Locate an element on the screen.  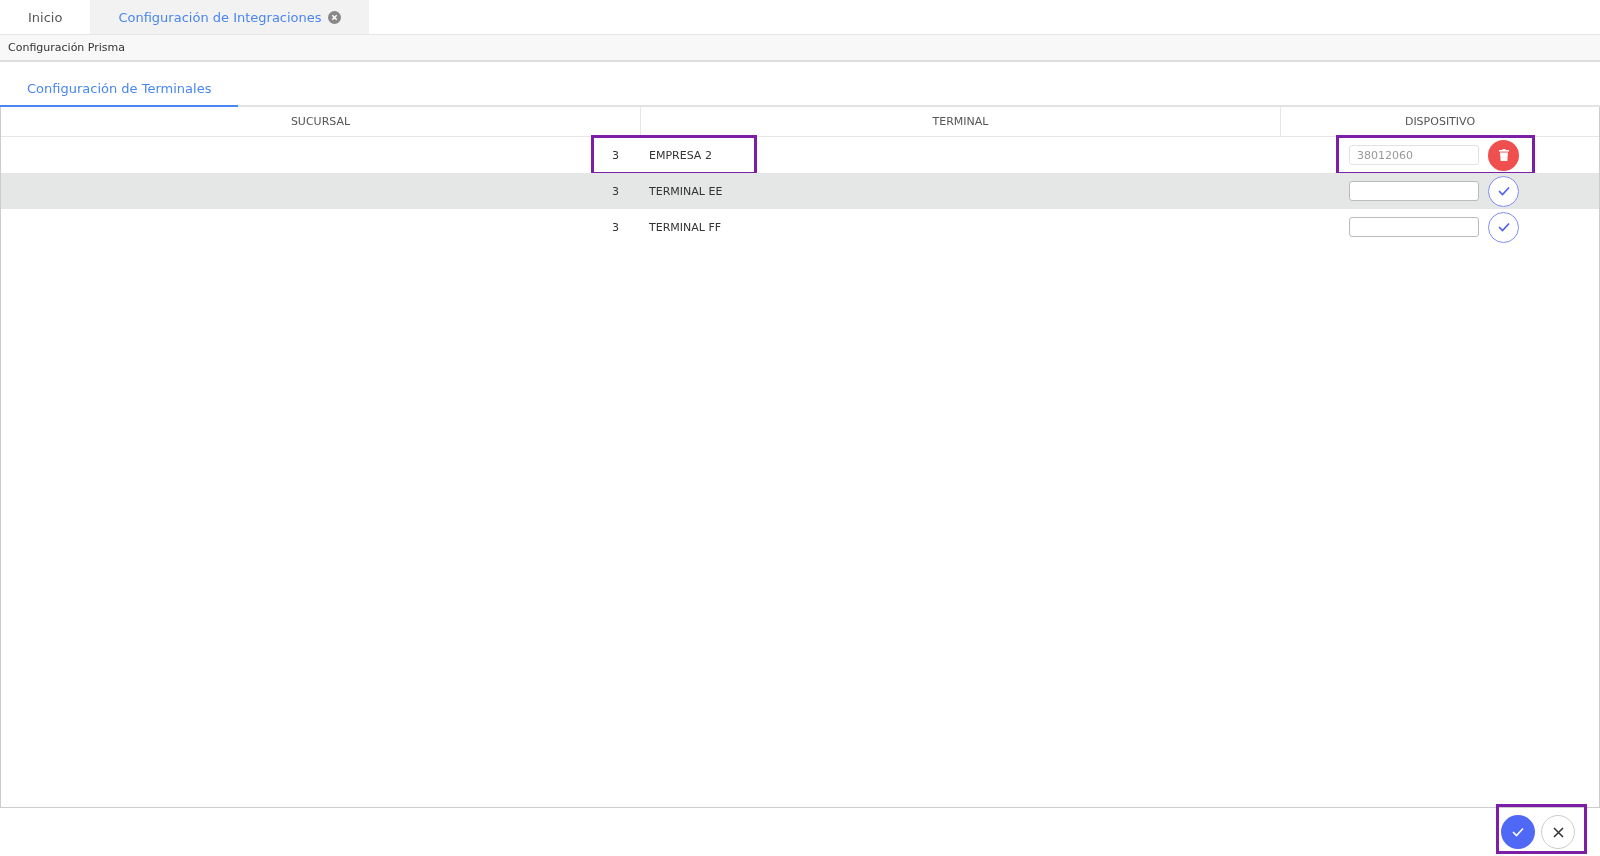
delete-button is located at coordinates (1503, 155).